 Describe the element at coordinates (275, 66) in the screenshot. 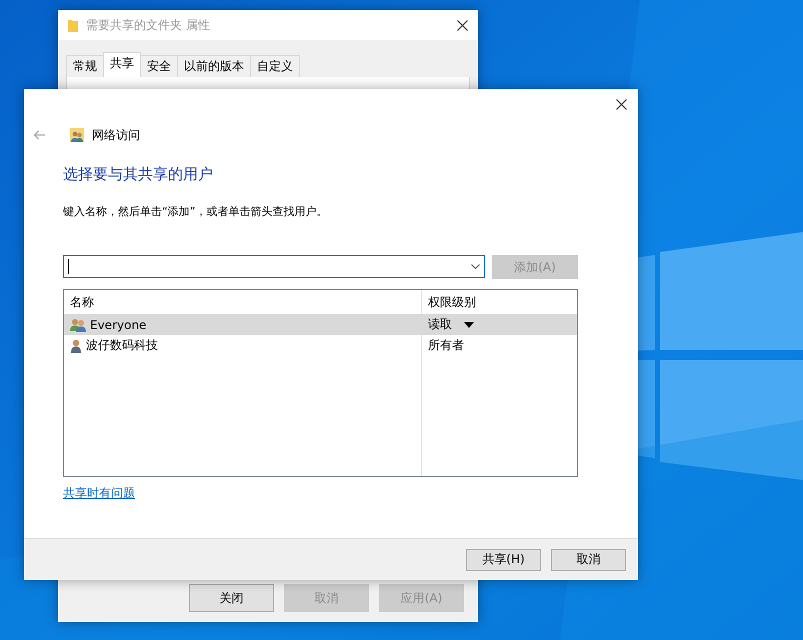

I see `tab: 自定义` at that location.